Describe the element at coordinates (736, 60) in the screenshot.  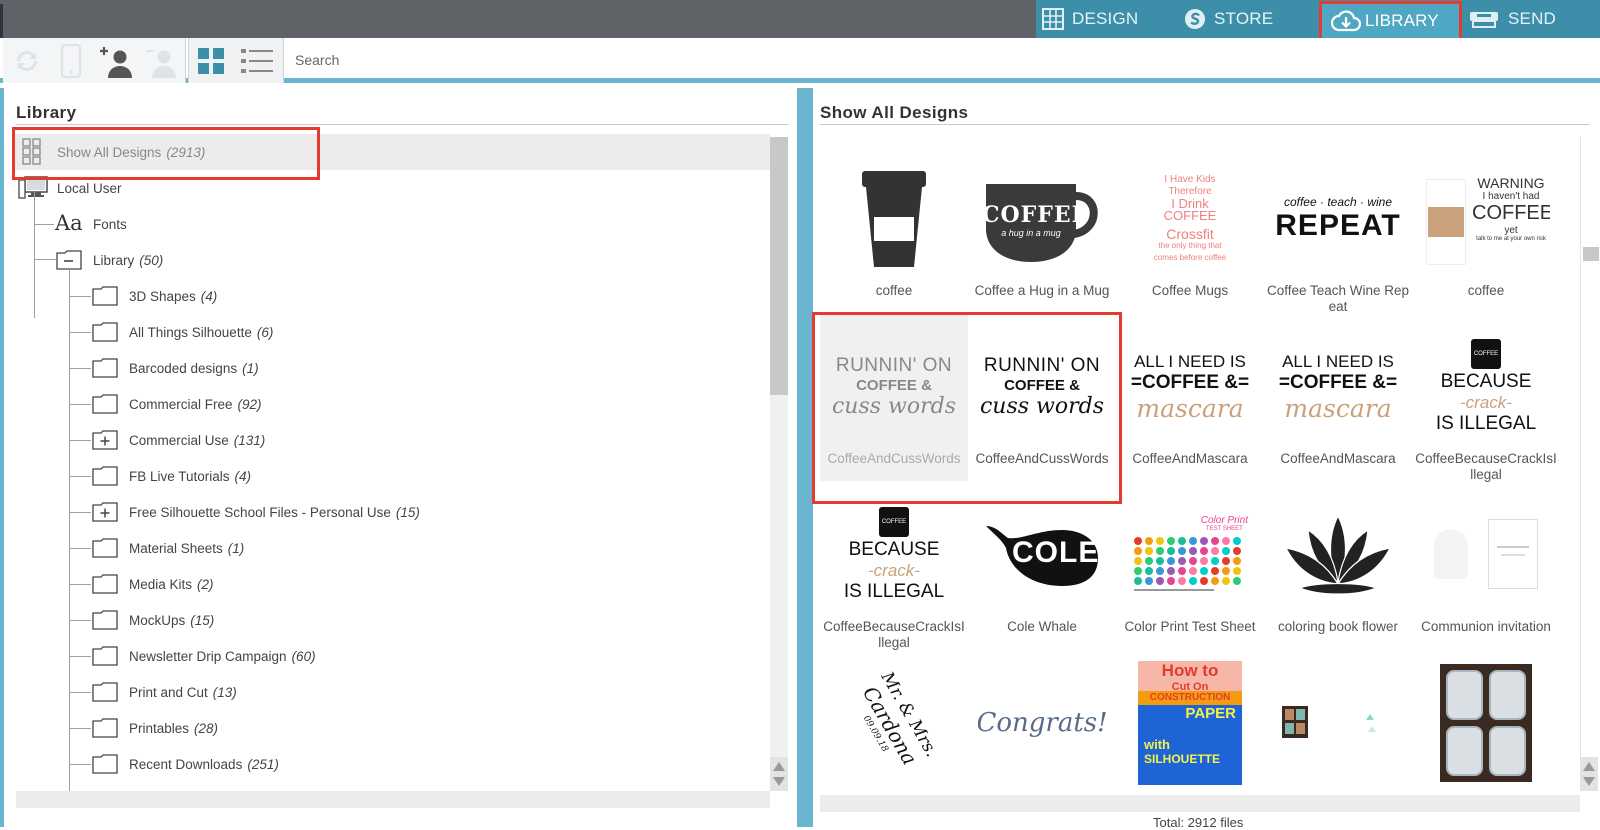
I see `search-input` at that location.